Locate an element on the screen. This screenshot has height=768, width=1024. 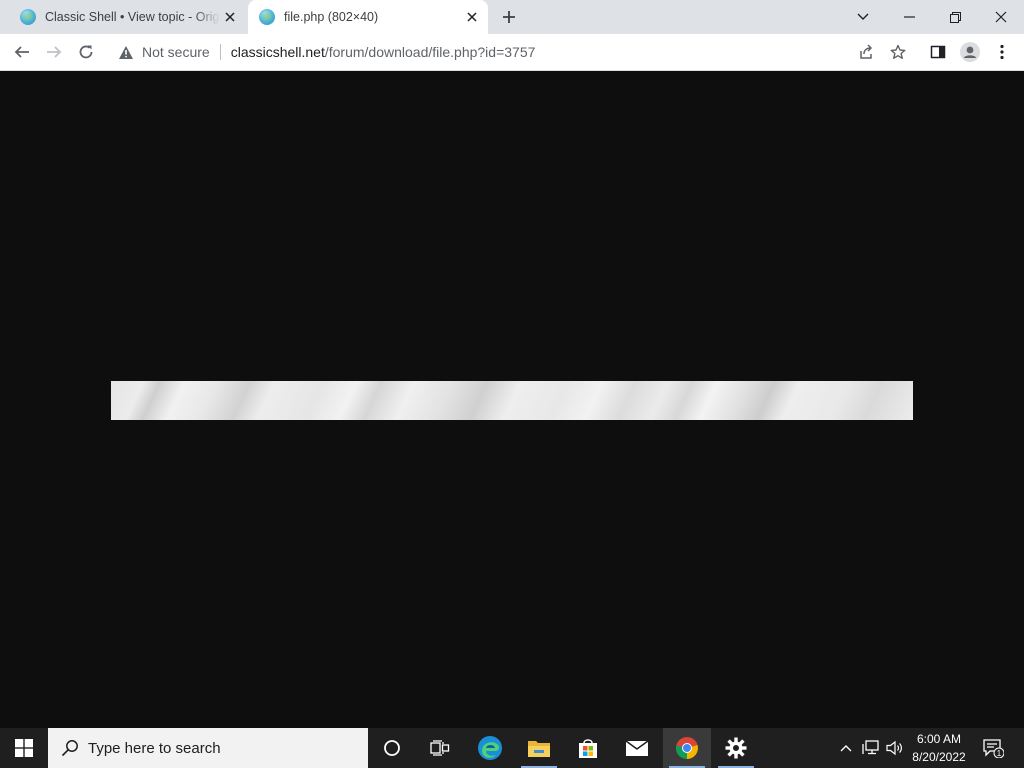
back-button is located at coordinates (22, 52).